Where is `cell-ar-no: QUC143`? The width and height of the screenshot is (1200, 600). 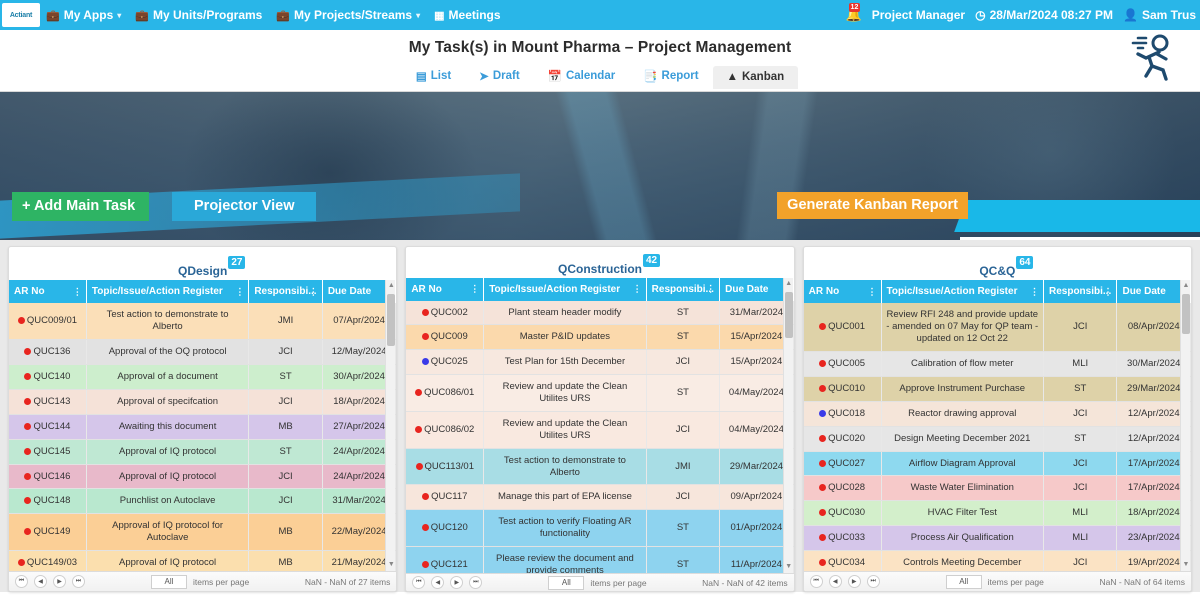 cell-ar-no: QUC143 is located at coordinates (48, 402).